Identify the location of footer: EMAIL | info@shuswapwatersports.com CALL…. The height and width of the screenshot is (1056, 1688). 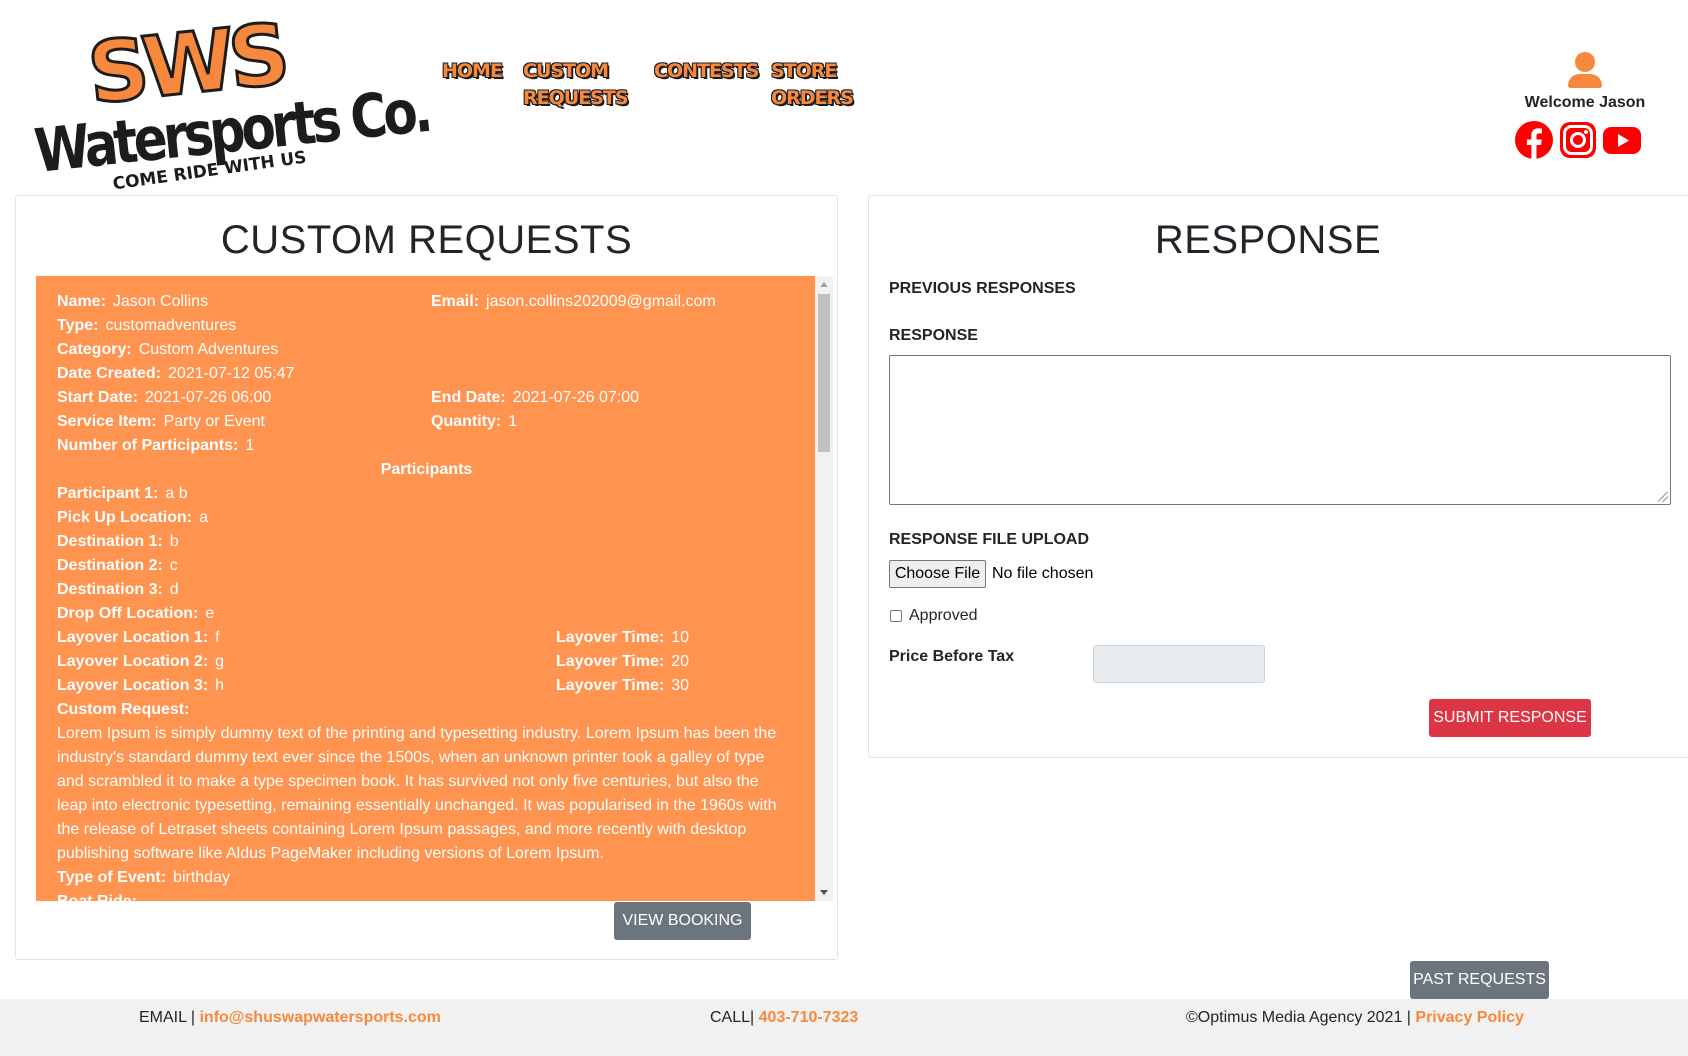
(844, 1027).